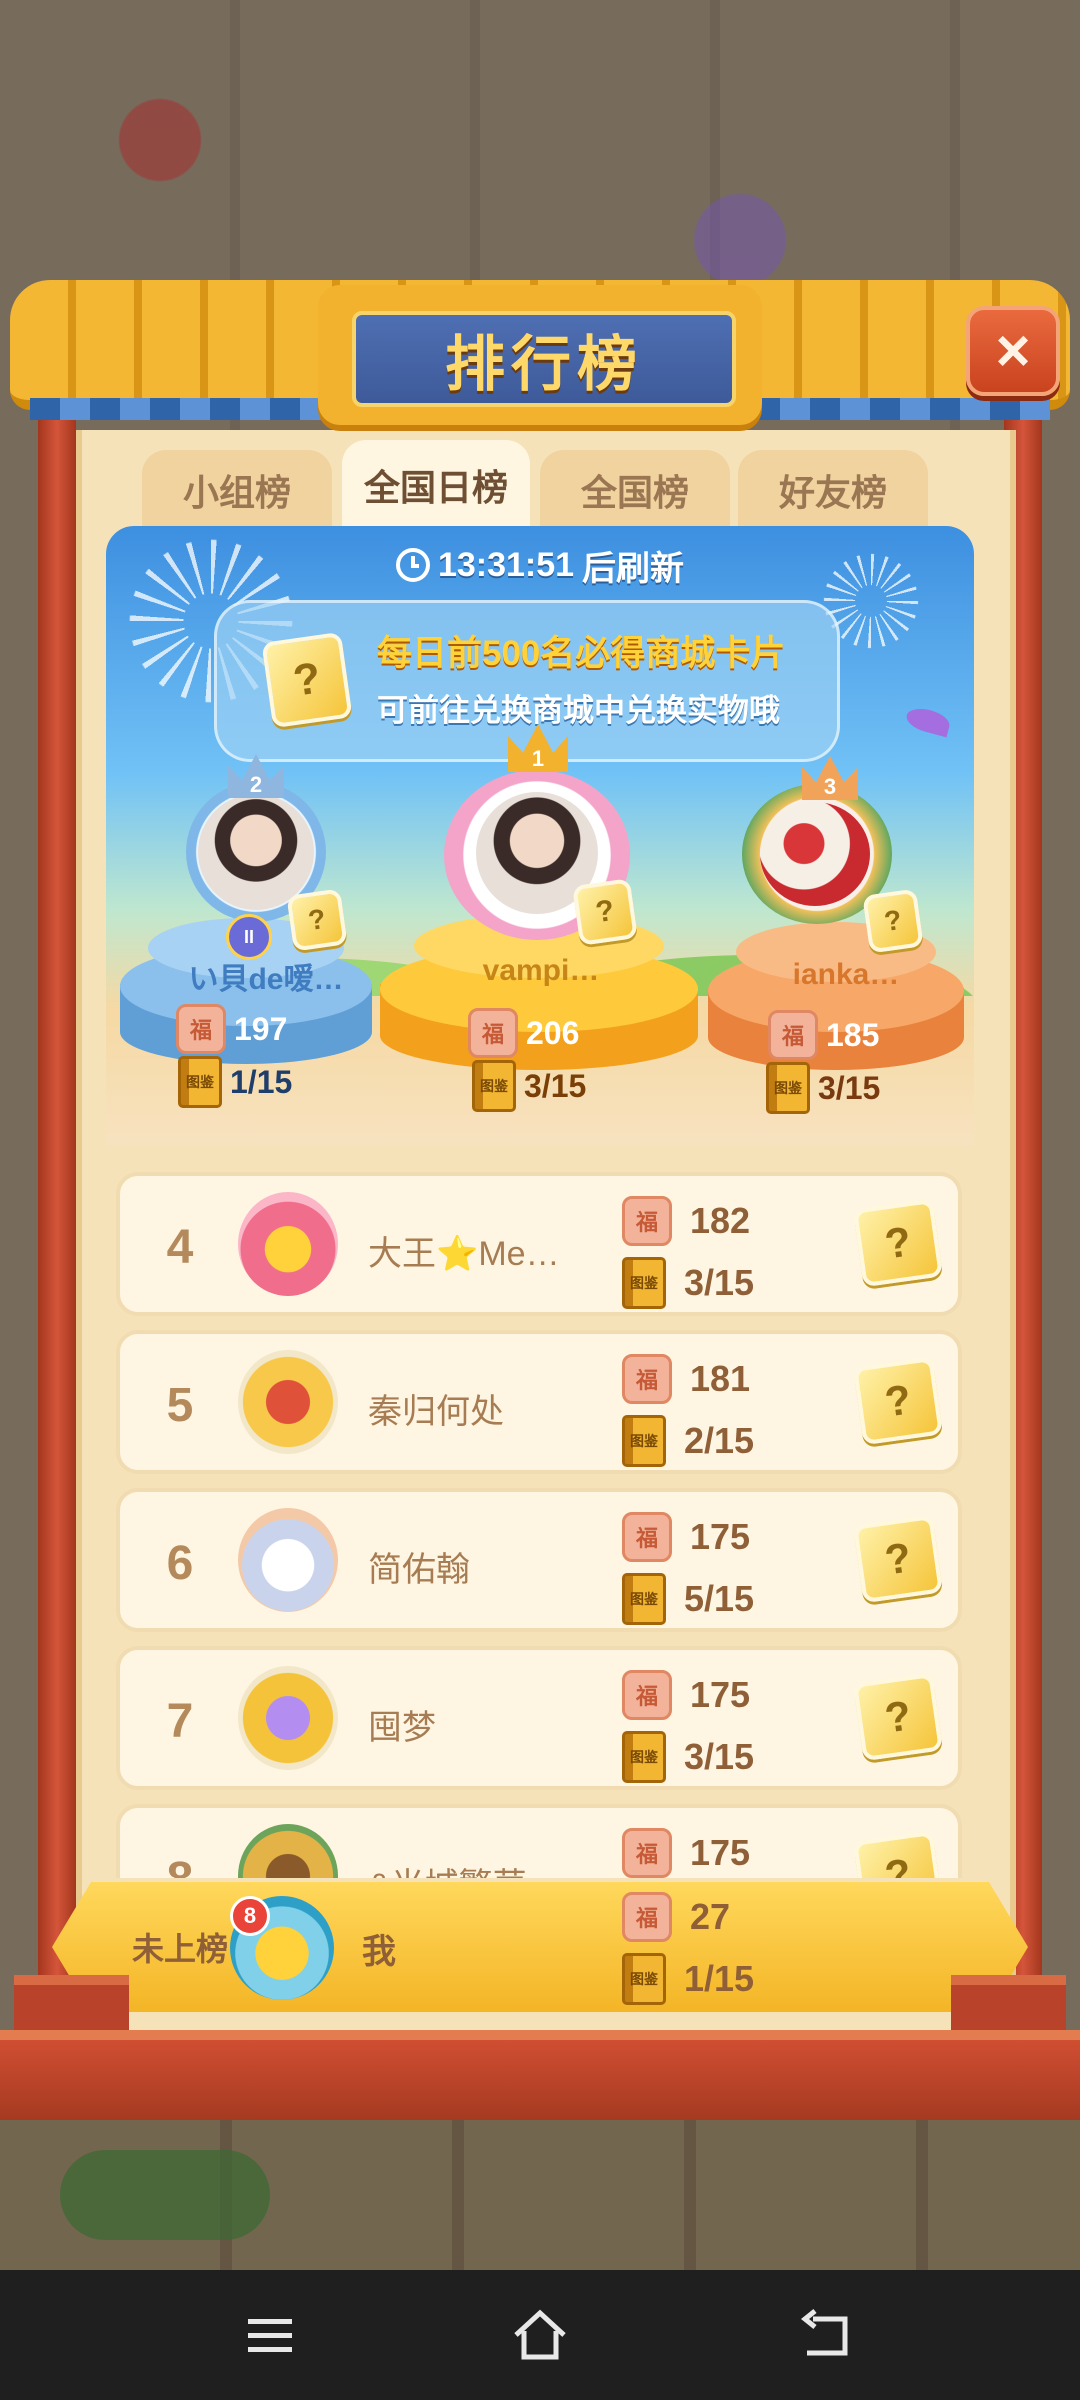 The image size is (1080, 2400). I want to click on podium-cards-2: 图鉴 1/15, so click(235, 1082).